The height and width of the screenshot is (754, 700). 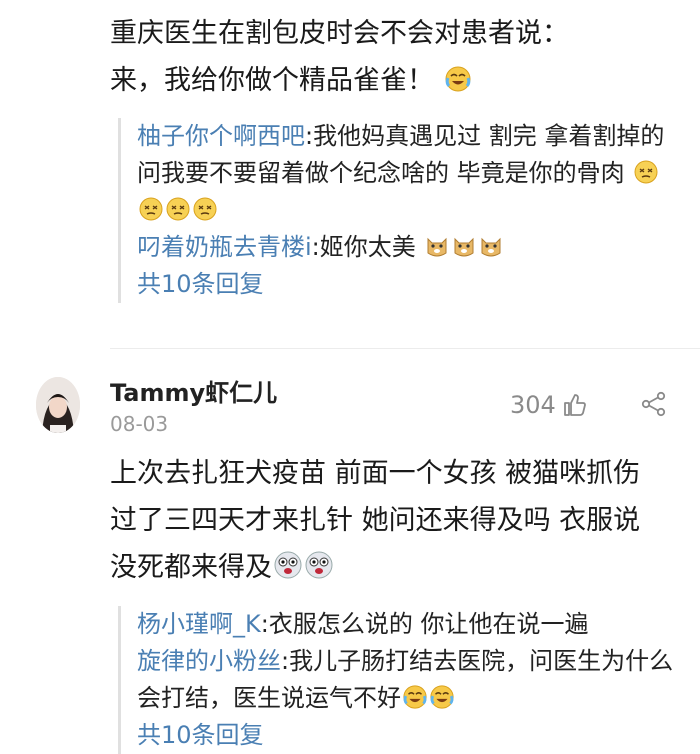 What do you see at coordinates (574, 405) in the screenshot?
I see `thumbs-up-icon` at bounding box center [574, 405].